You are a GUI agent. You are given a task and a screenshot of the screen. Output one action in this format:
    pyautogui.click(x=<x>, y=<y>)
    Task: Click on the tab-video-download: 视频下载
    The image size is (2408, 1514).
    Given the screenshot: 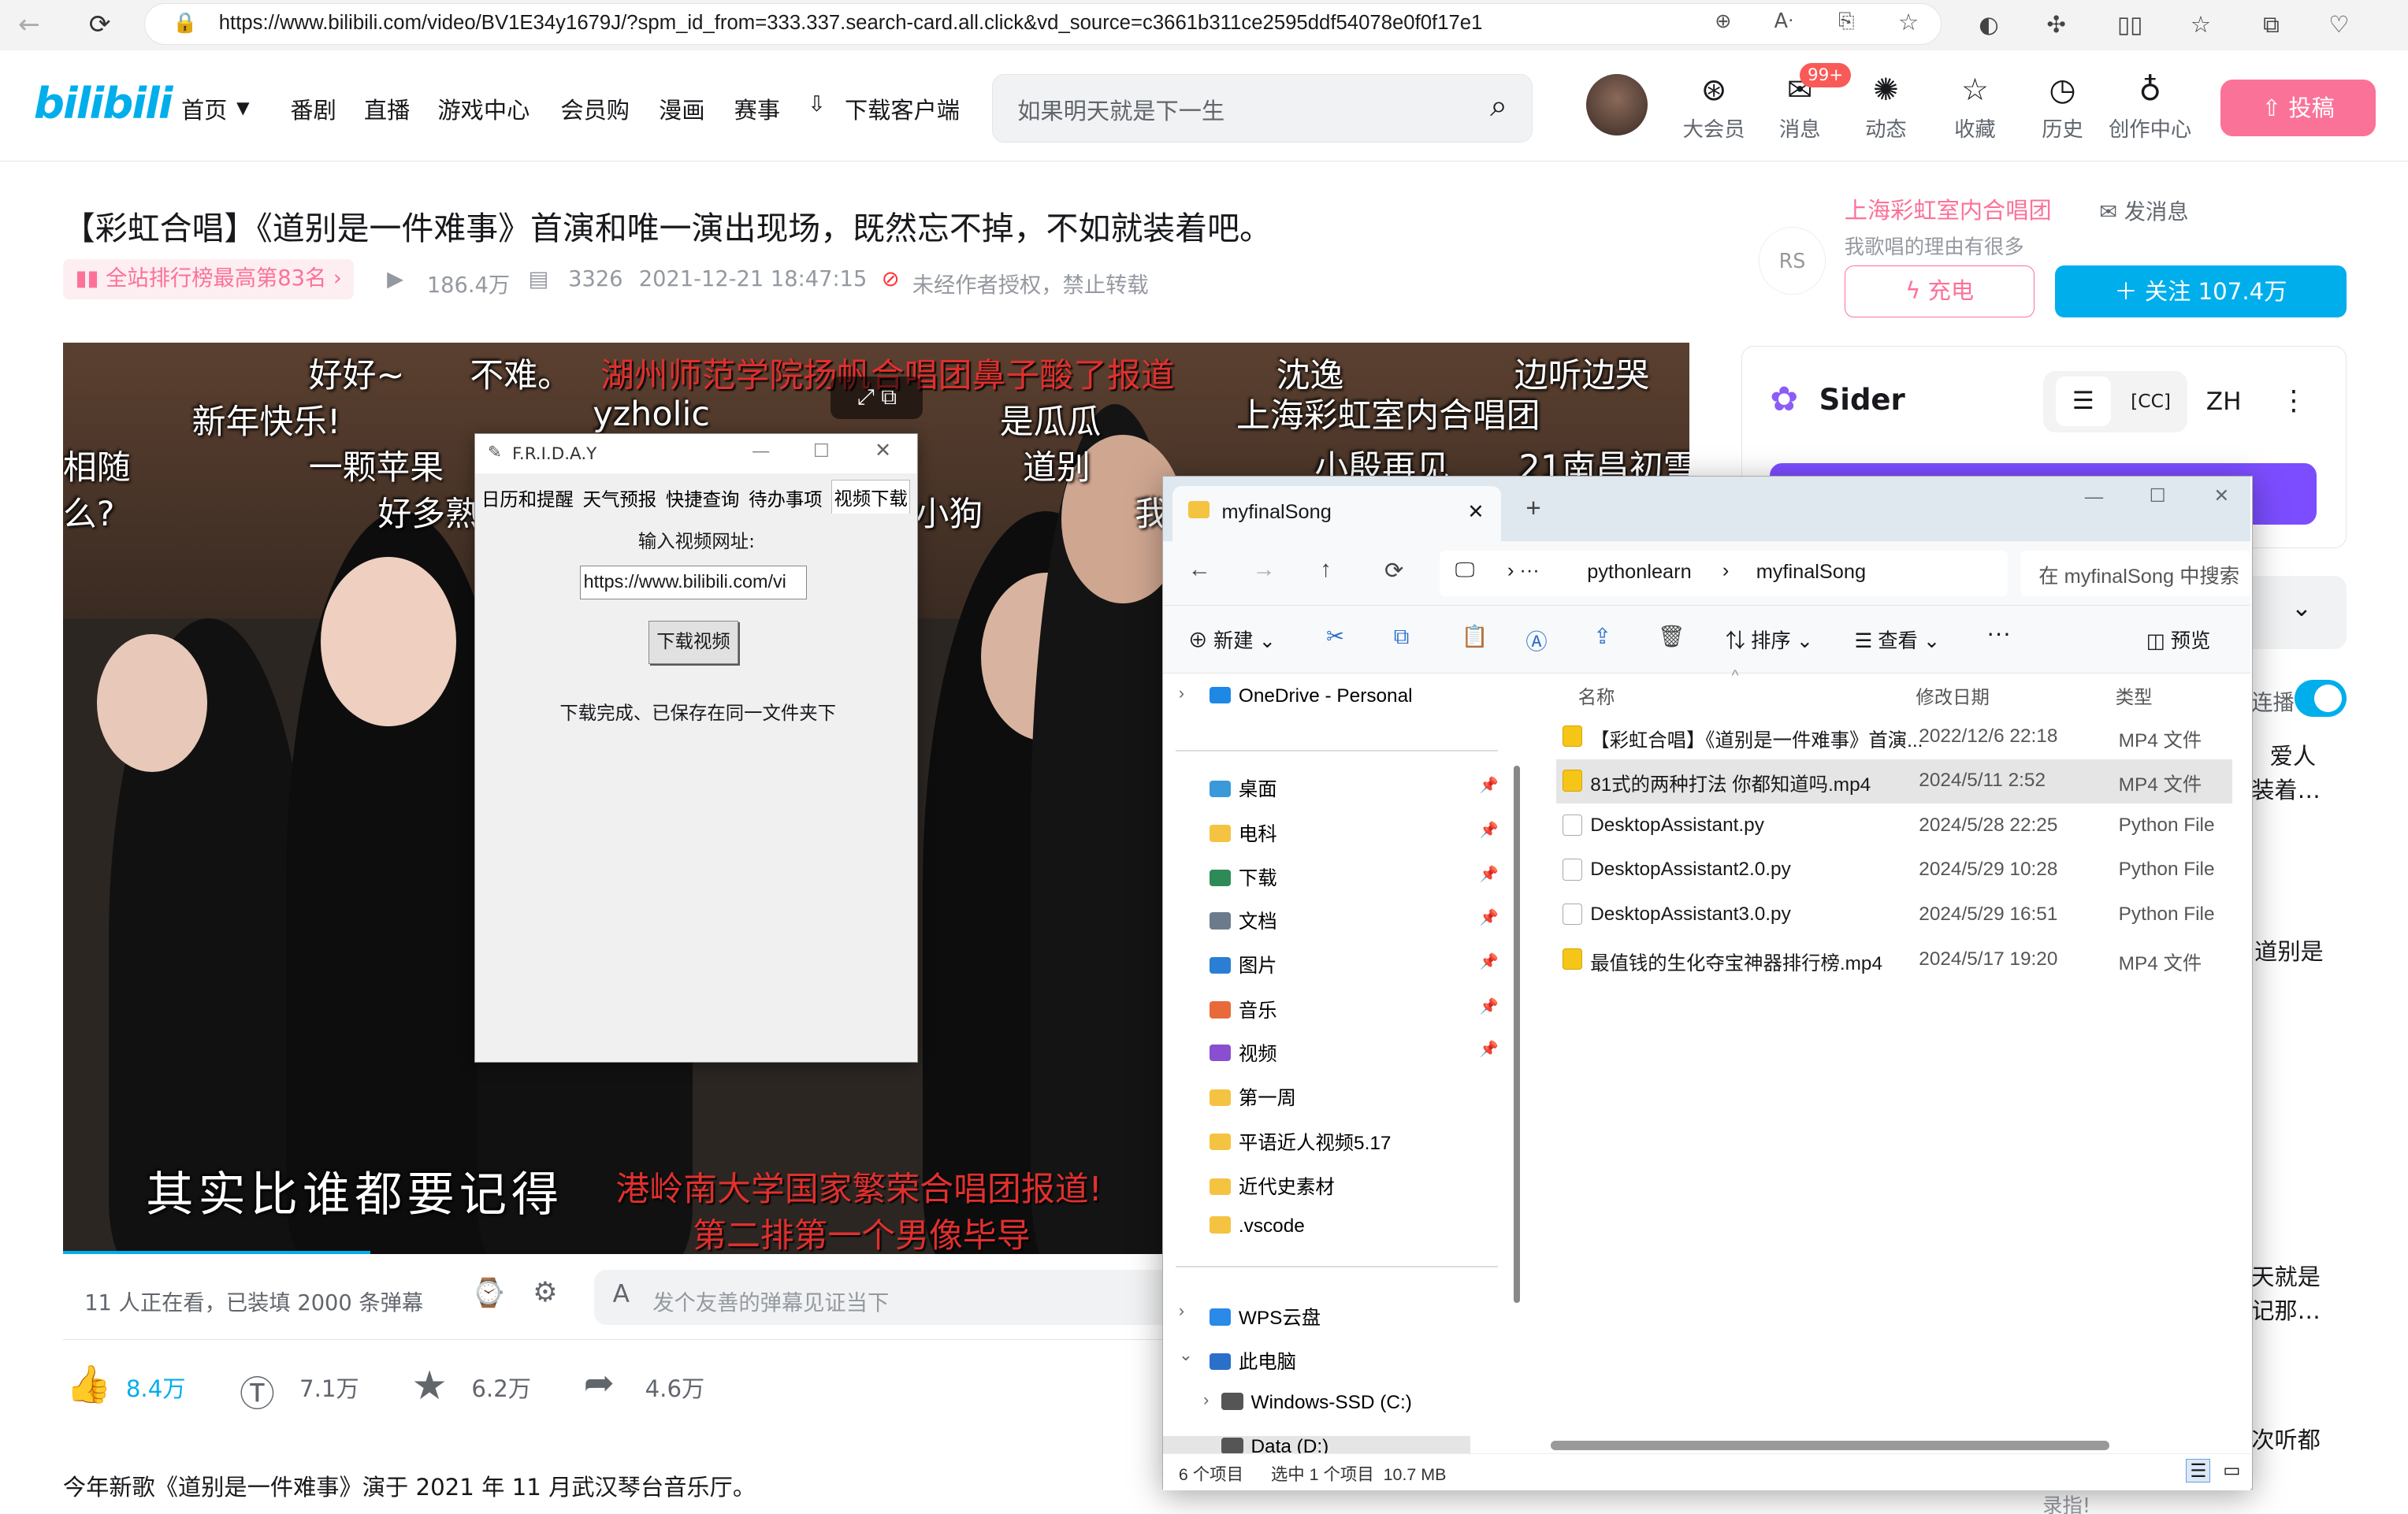 What is the action you would take?
    pyautogui.click(x=871, y=497)
    